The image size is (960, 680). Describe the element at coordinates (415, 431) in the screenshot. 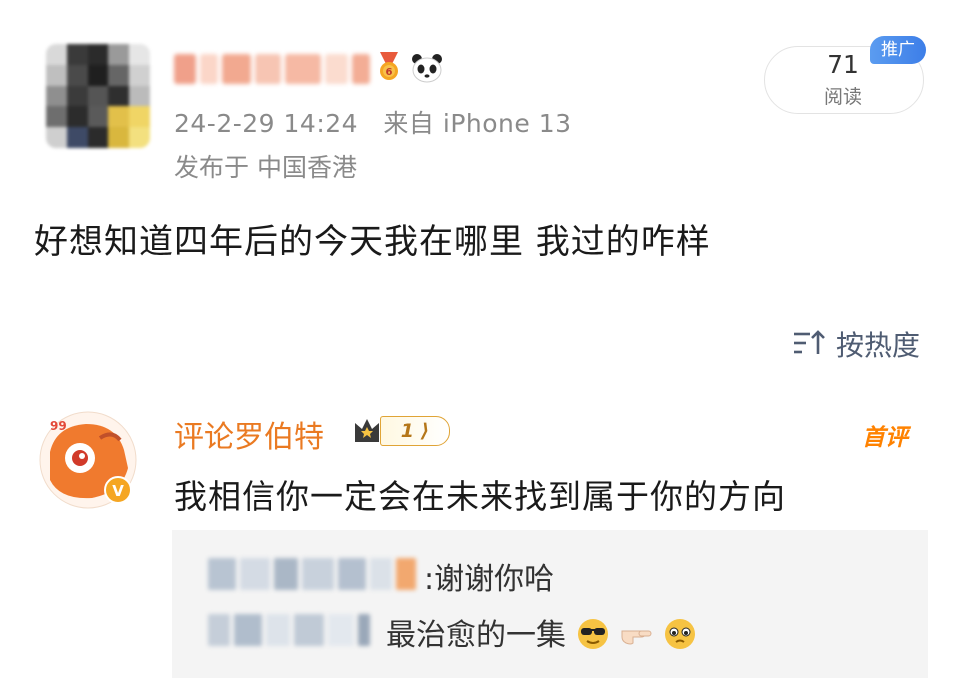

I see `level-badge: 1 ⟩` at that location.